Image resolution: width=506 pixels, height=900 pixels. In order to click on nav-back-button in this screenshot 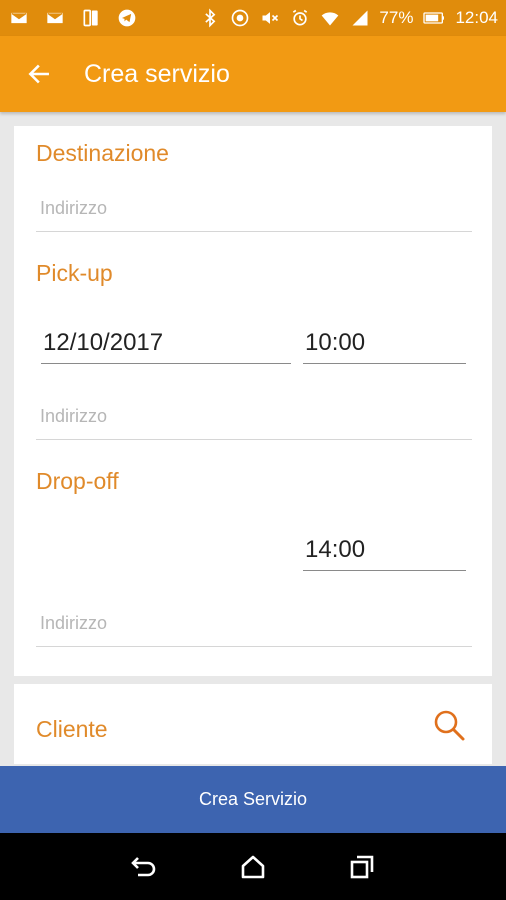, I will do `click(144, 867)`.